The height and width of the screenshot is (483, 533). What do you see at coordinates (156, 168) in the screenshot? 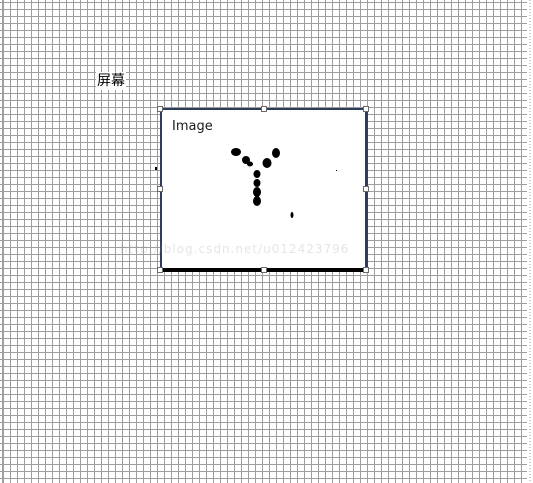
I see `stray-dot-marker` at bounding box center [156, 168].